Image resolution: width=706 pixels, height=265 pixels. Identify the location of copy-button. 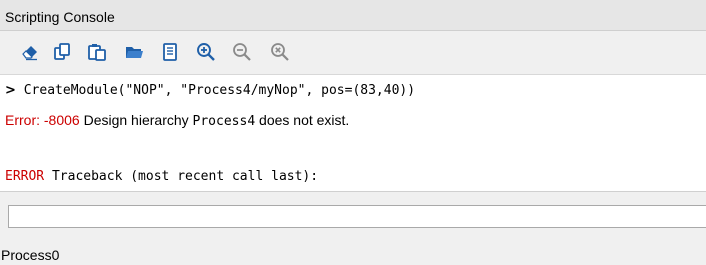
(62, 52).